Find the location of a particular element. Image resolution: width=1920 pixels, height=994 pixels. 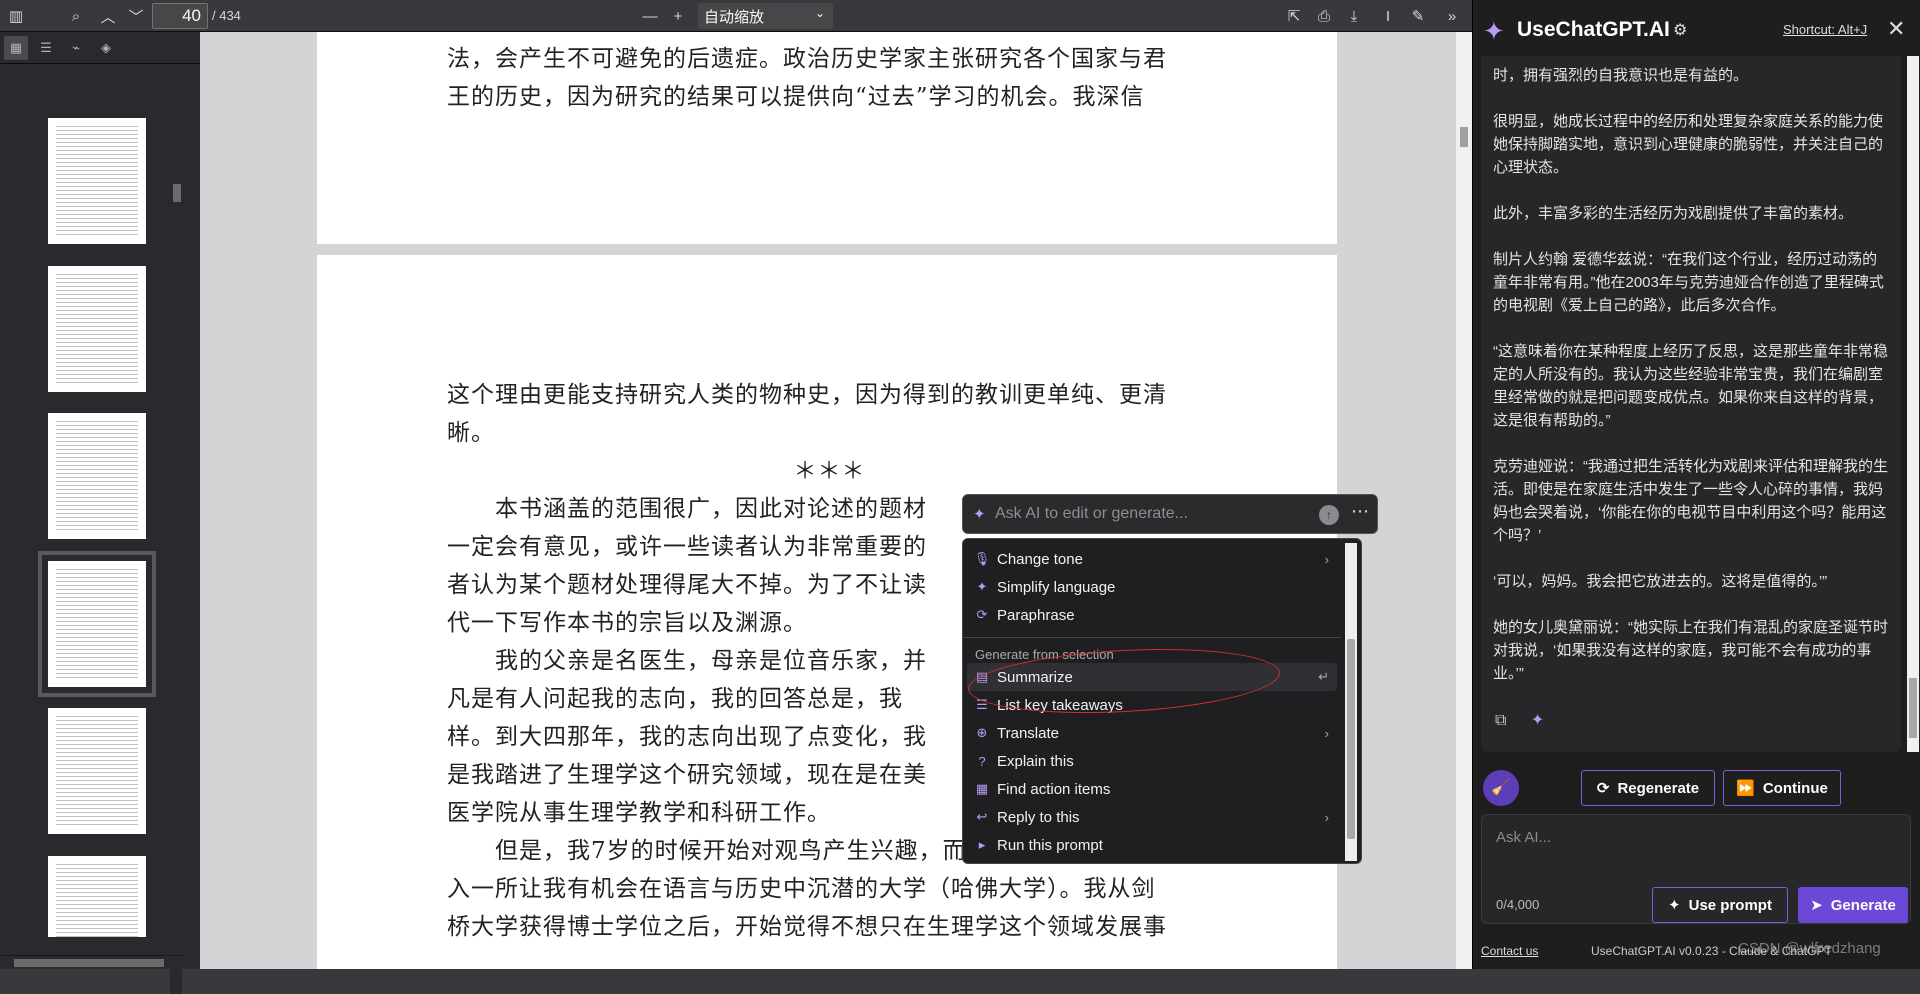

text-line: 这个理由更能支持研究人类的物种史，因为得到的教训更单纯、更清 is located at coordinates (807, 395).